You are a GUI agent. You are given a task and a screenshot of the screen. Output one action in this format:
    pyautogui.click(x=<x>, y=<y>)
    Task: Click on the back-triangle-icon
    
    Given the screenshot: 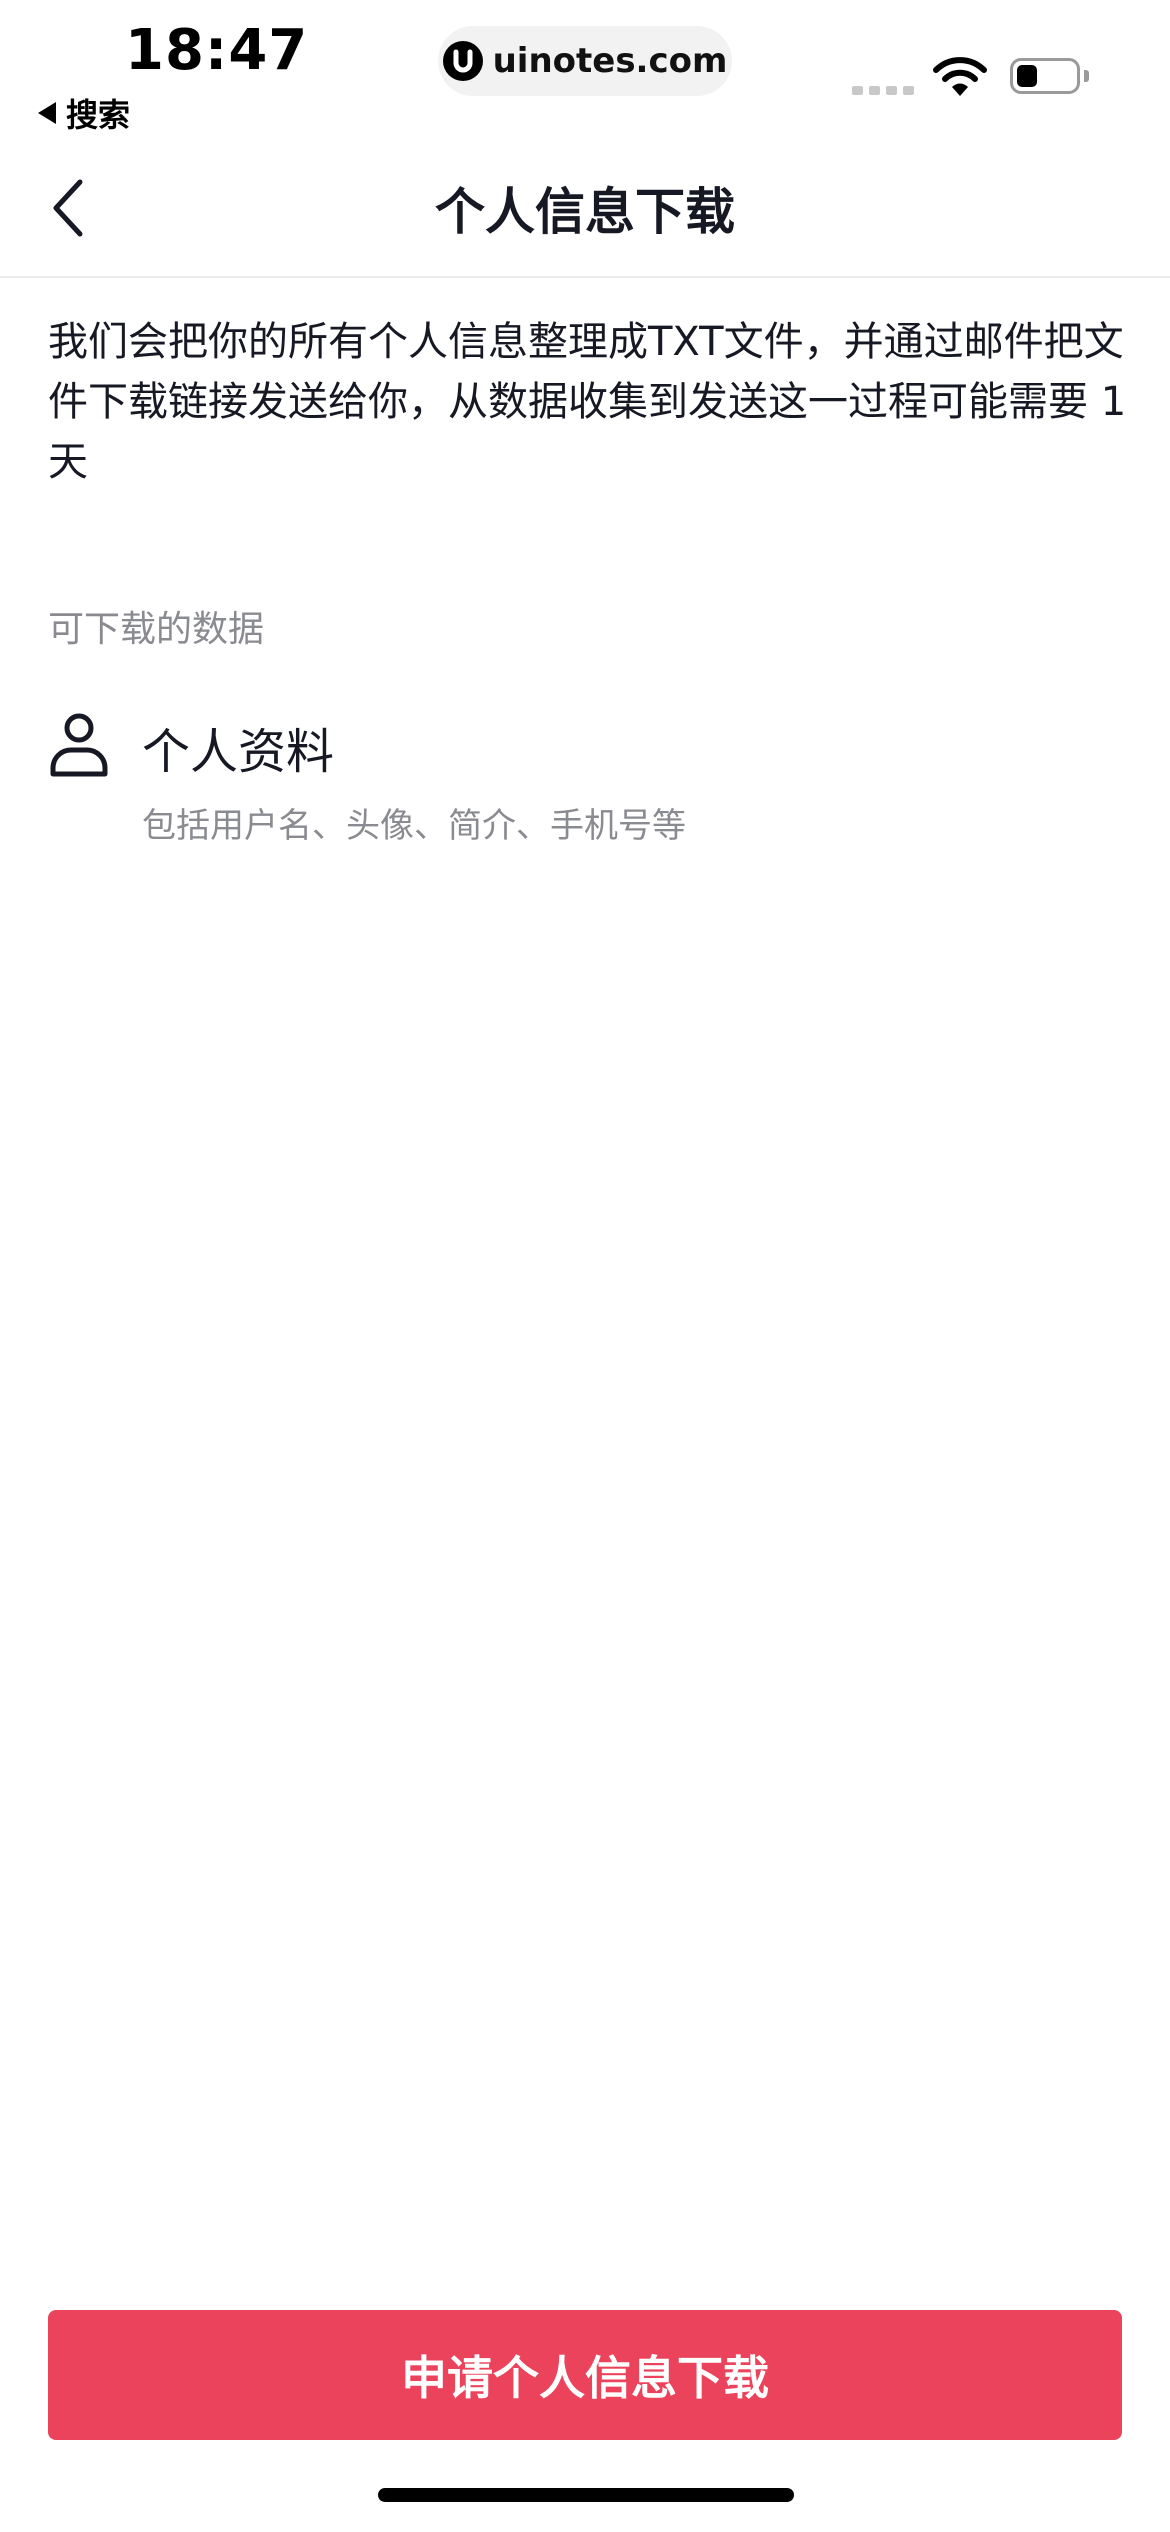 What is the action you would take?
    pyautogui.click(x=47, y=113)
    